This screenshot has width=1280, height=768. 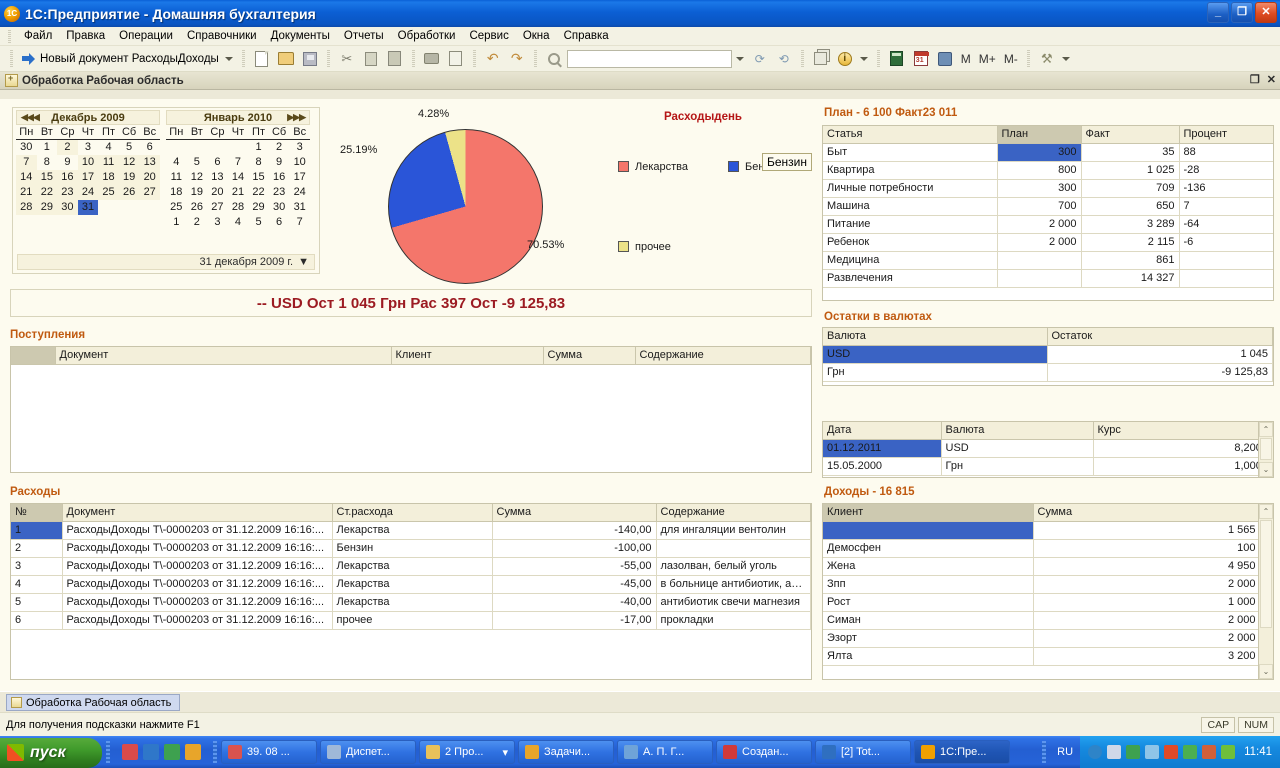 I want to click on cell-fact: 650, so click(x=1130, y=206).